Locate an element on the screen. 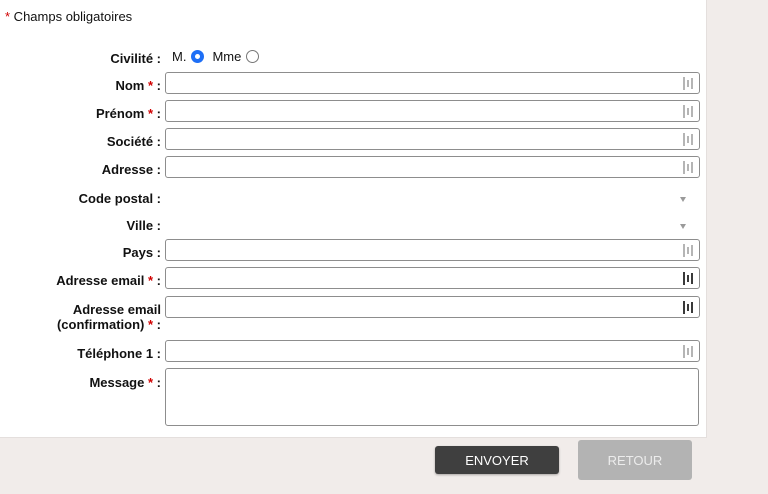  ville-label: Ville : is located at coordinates (143, 225).